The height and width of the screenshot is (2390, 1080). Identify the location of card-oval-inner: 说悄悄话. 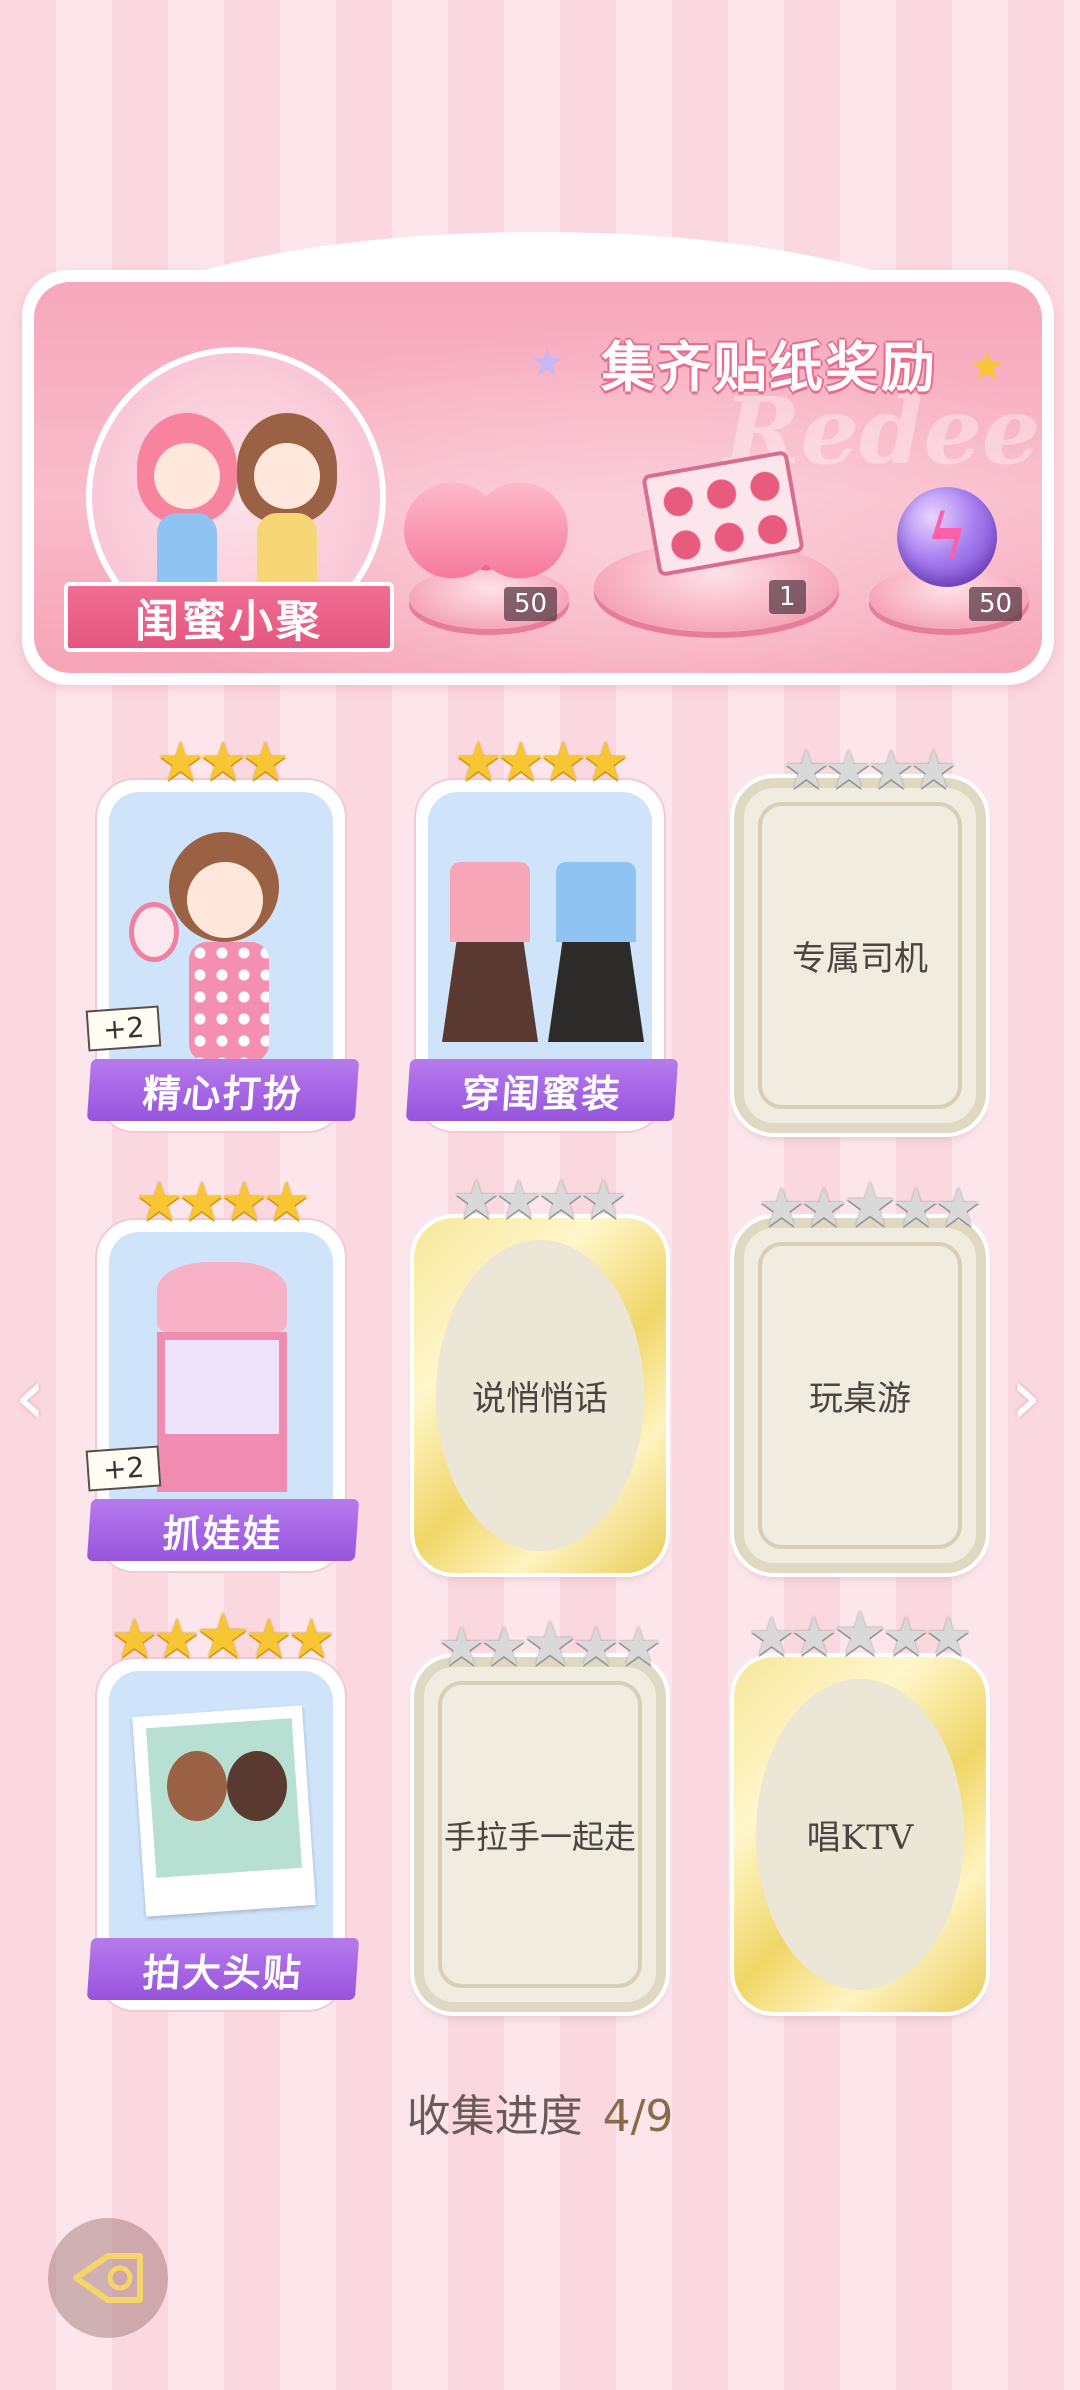
(540, 1395).